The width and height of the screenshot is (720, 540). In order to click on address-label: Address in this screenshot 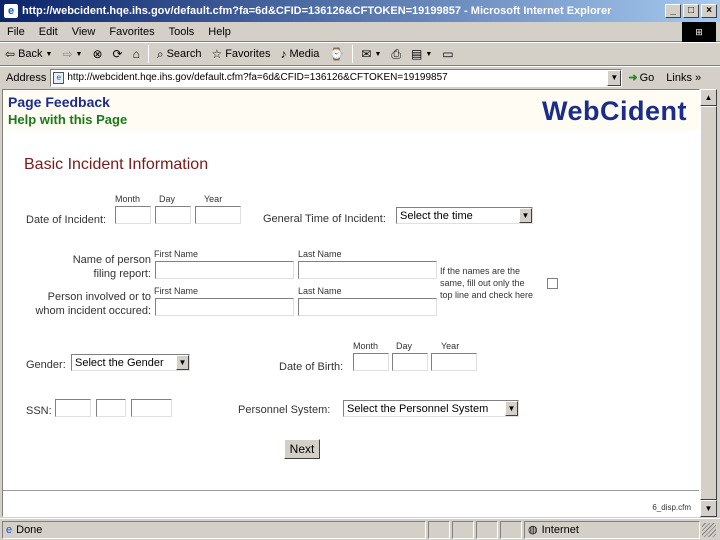, I will do `click(26, 77)`.